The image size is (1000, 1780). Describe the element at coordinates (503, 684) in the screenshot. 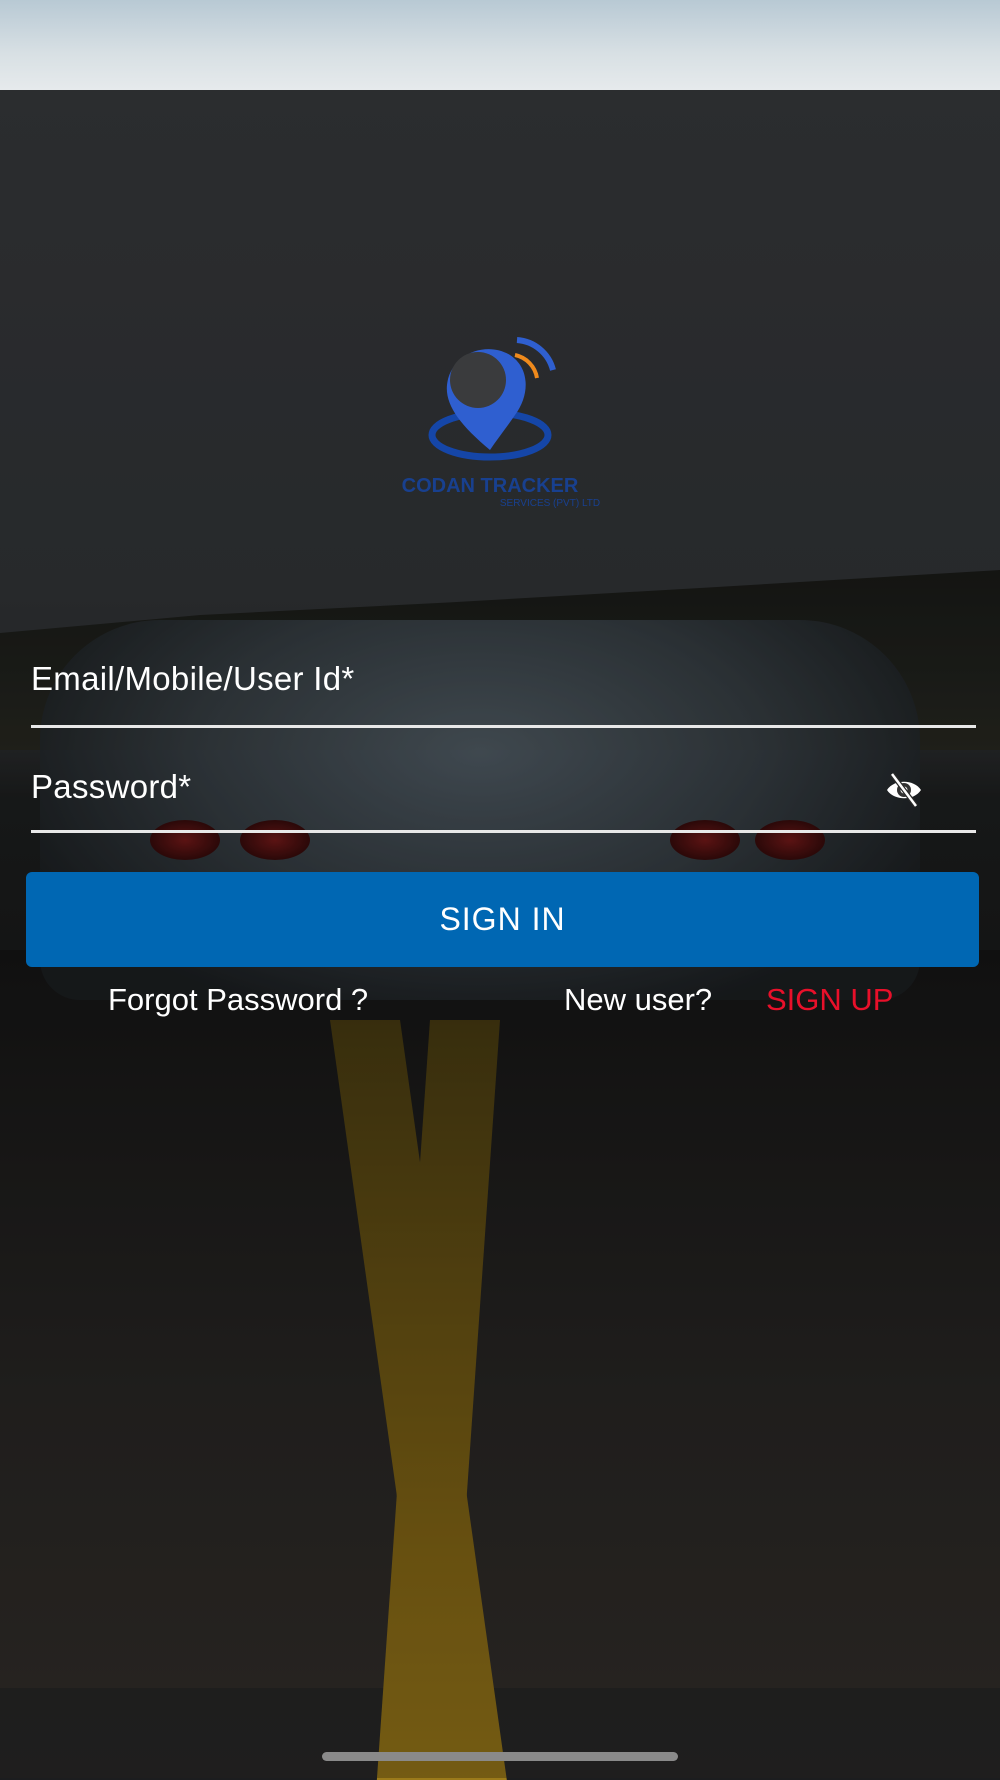

I see `email-field: Email/Mobile/User Id*` at that location.